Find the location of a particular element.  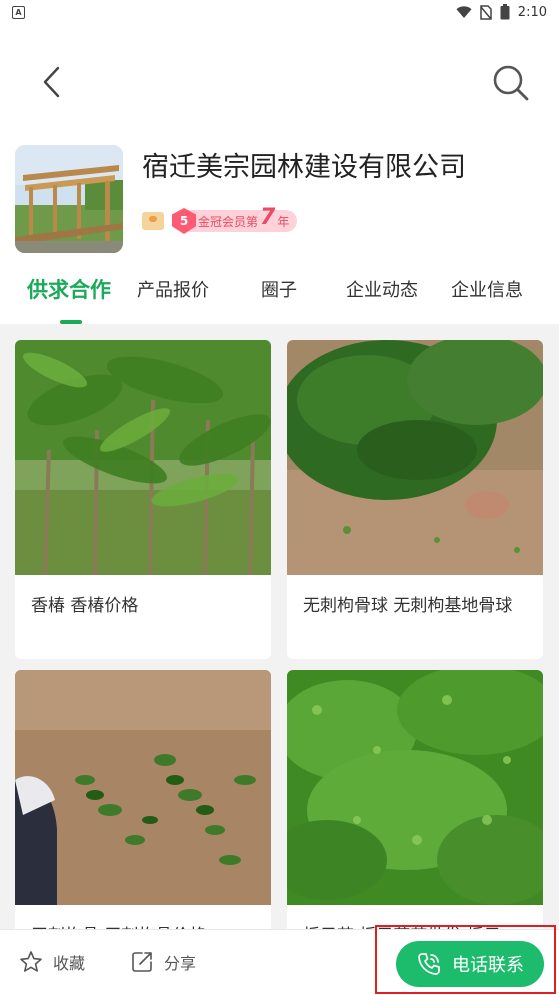

company-logo is located at coordinates (69, 199).